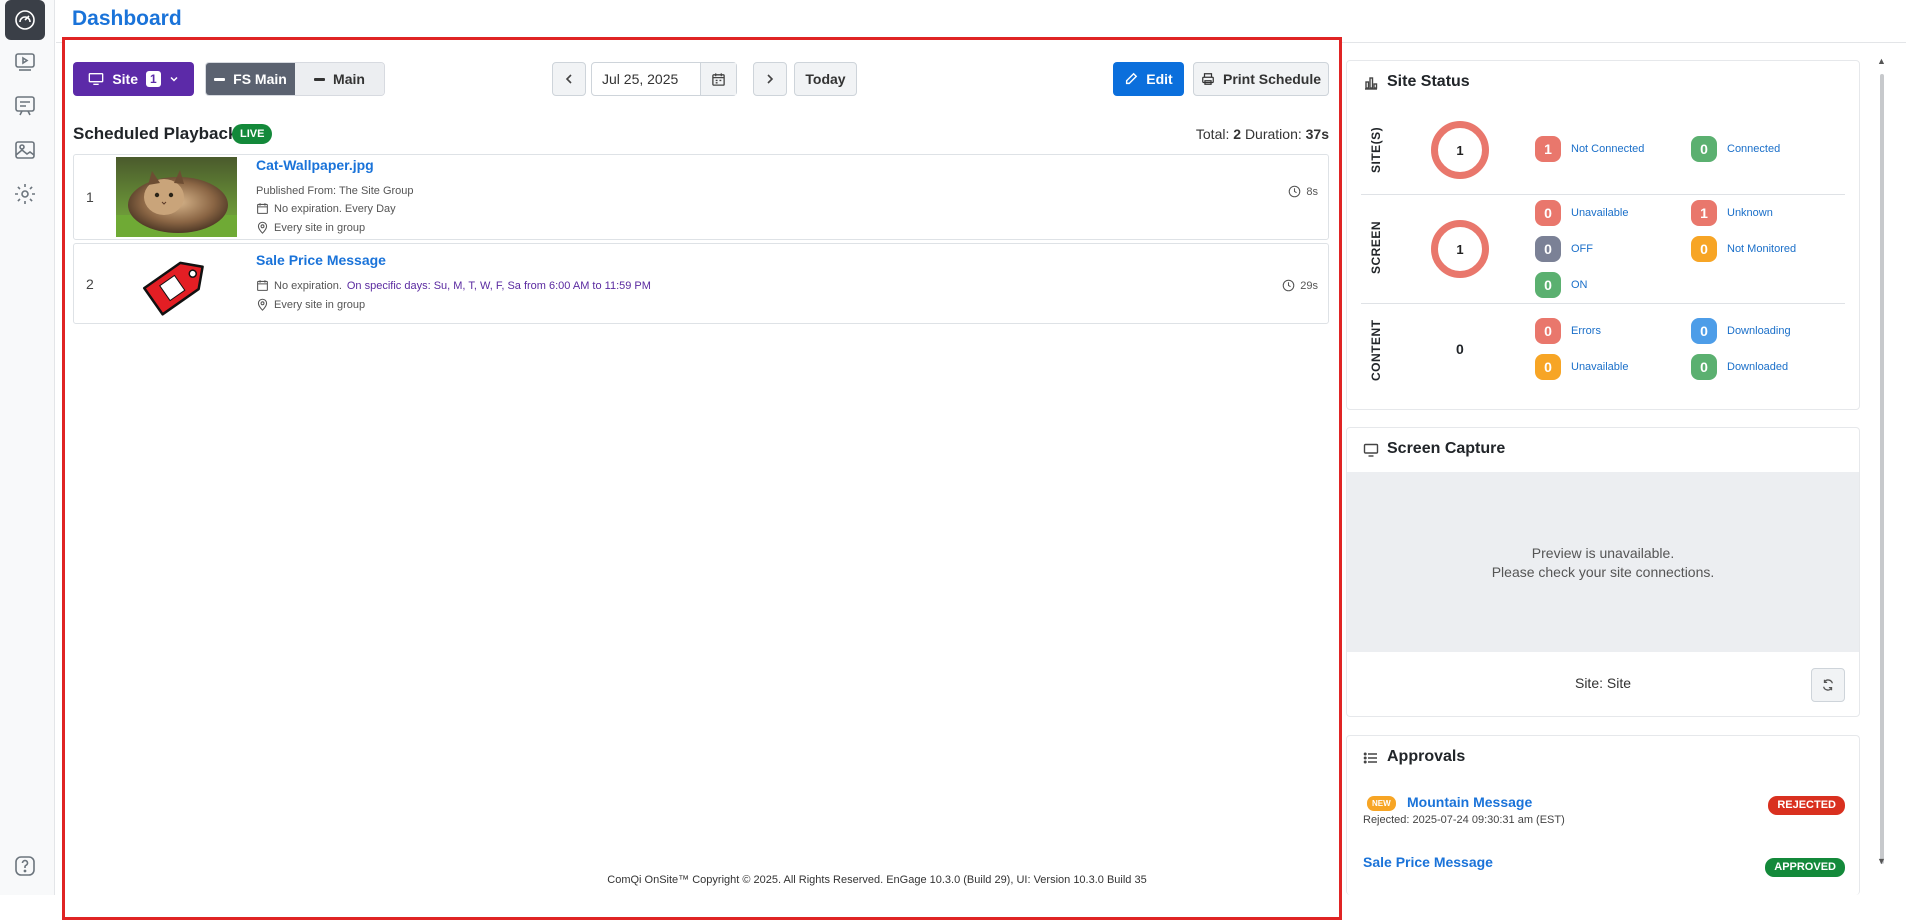 The image size is (1906, 922). What do you see at coordinates (1568, 331) in the screenshot?
I see `stat-content-errors: 0 Errors` at bounding box center [1568, 331].